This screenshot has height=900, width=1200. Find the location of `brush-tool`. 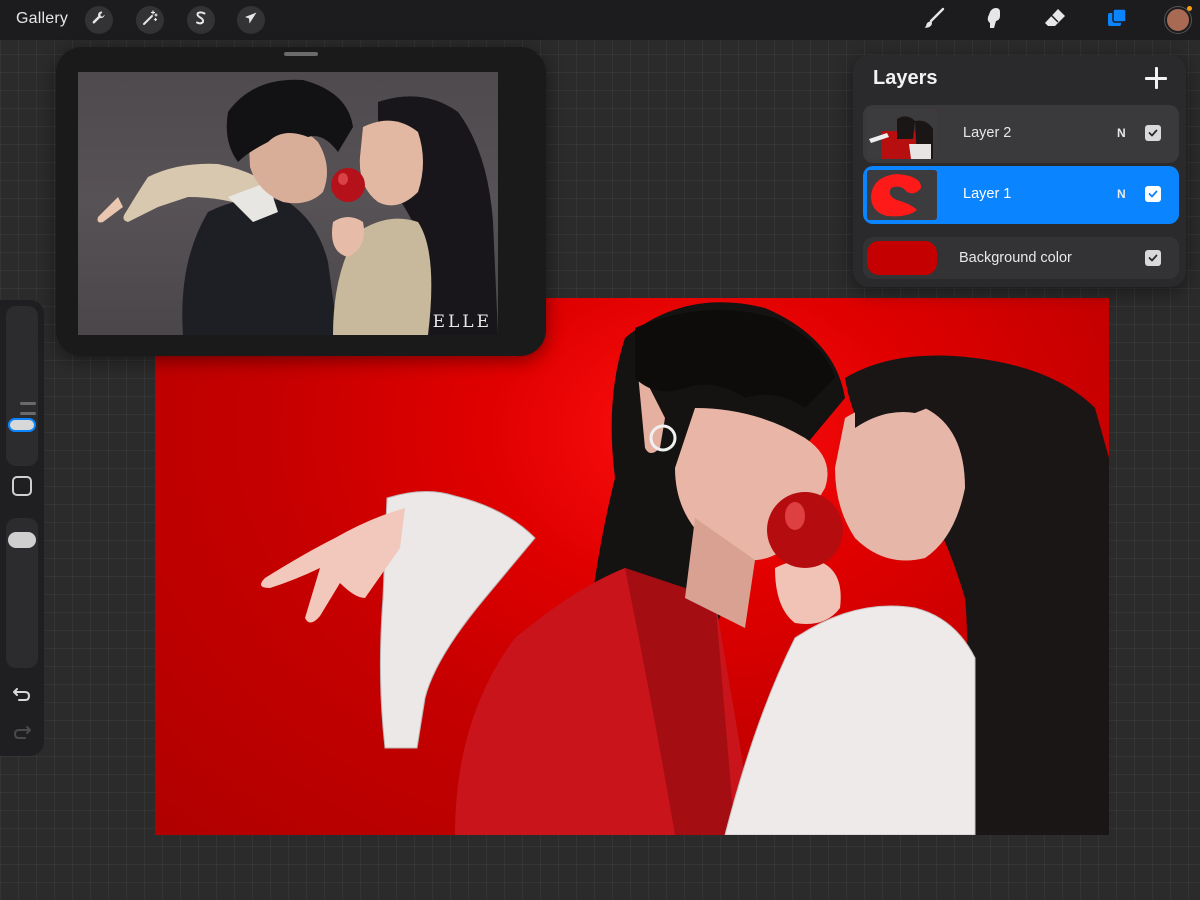

brush-tool is located at coordinates (934, 20).